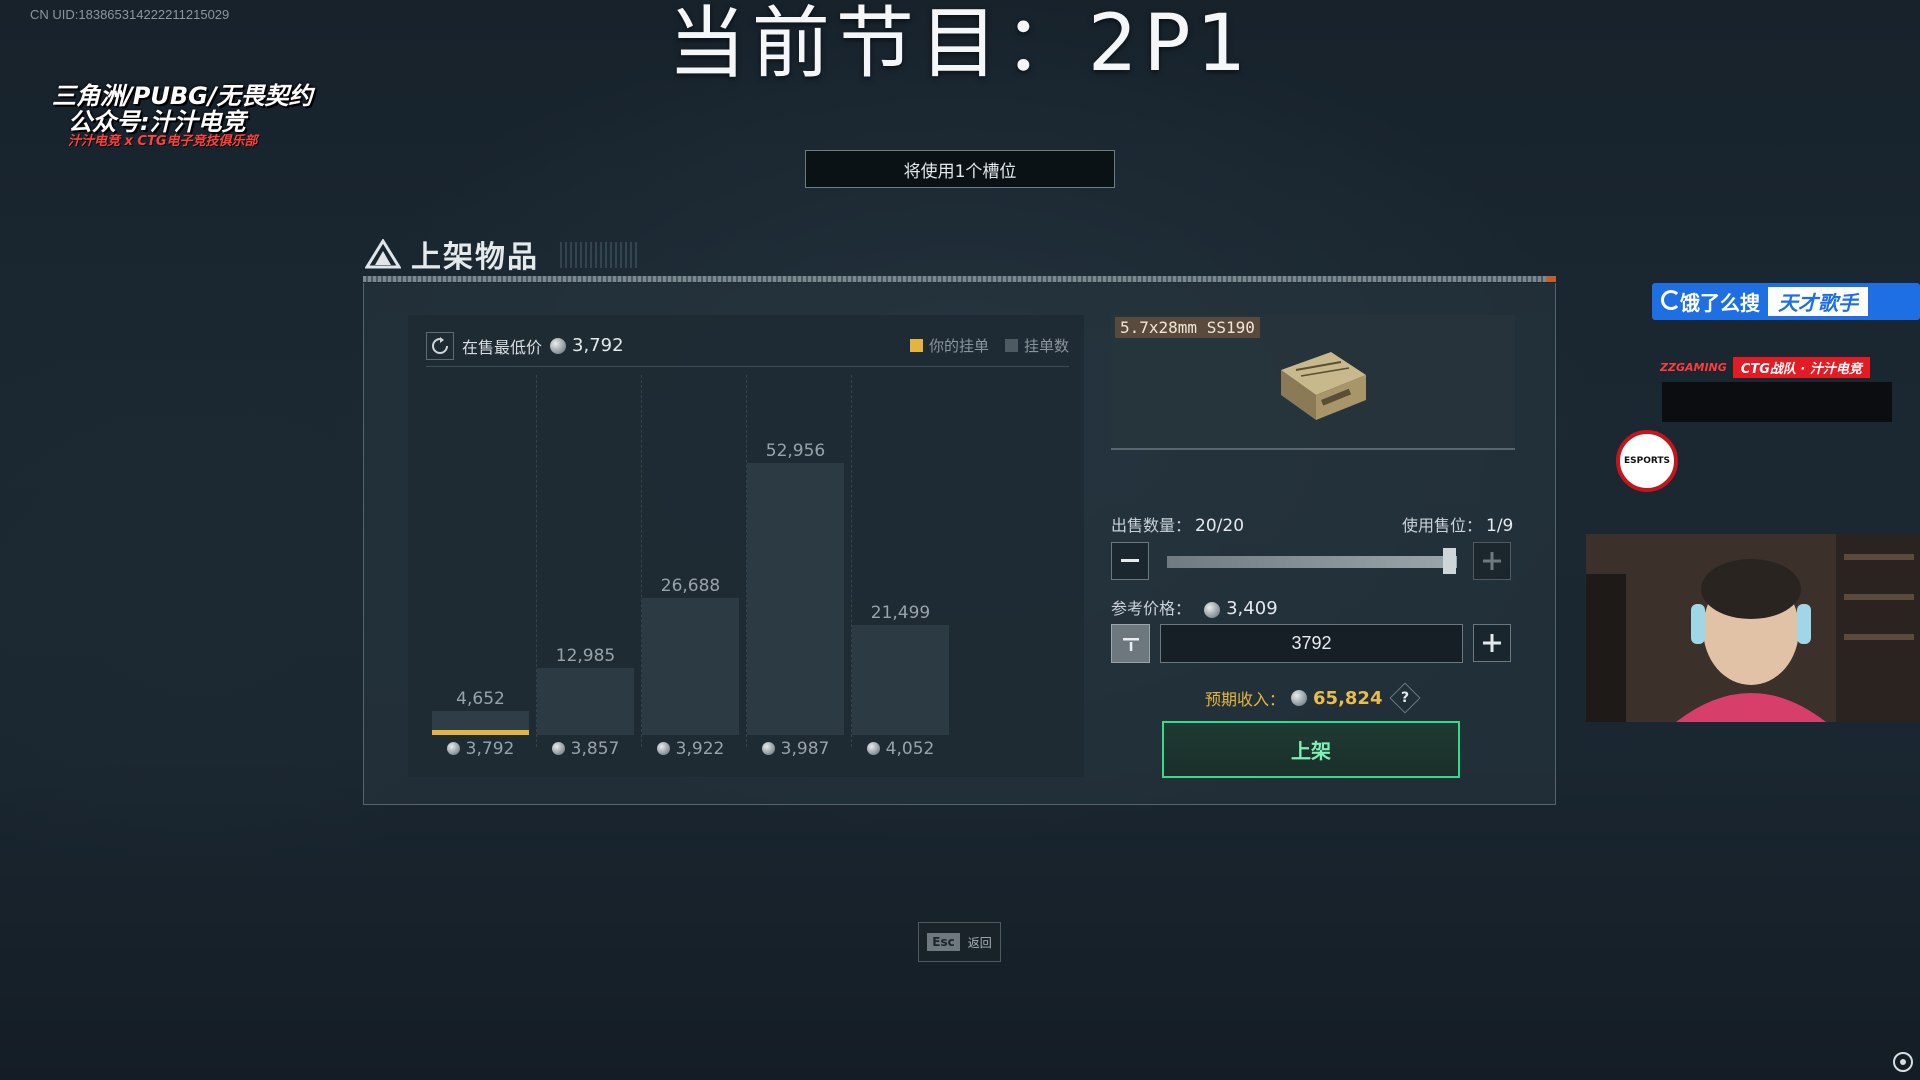  Describe the element at coordinates (1252, 608) in the screenshot. I see `reference-price-value: 3,409` at that location.